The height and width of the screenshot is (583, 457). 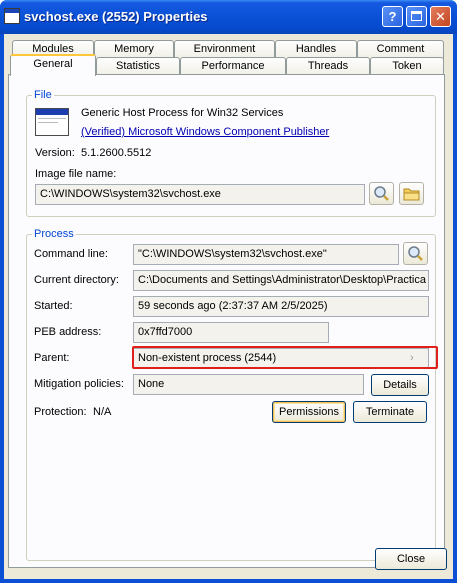 What do you see at coordinates (116, 153) in the screenshot?
I see `version-value: 5.1.2600.5512` at bounding box center [116, 153].